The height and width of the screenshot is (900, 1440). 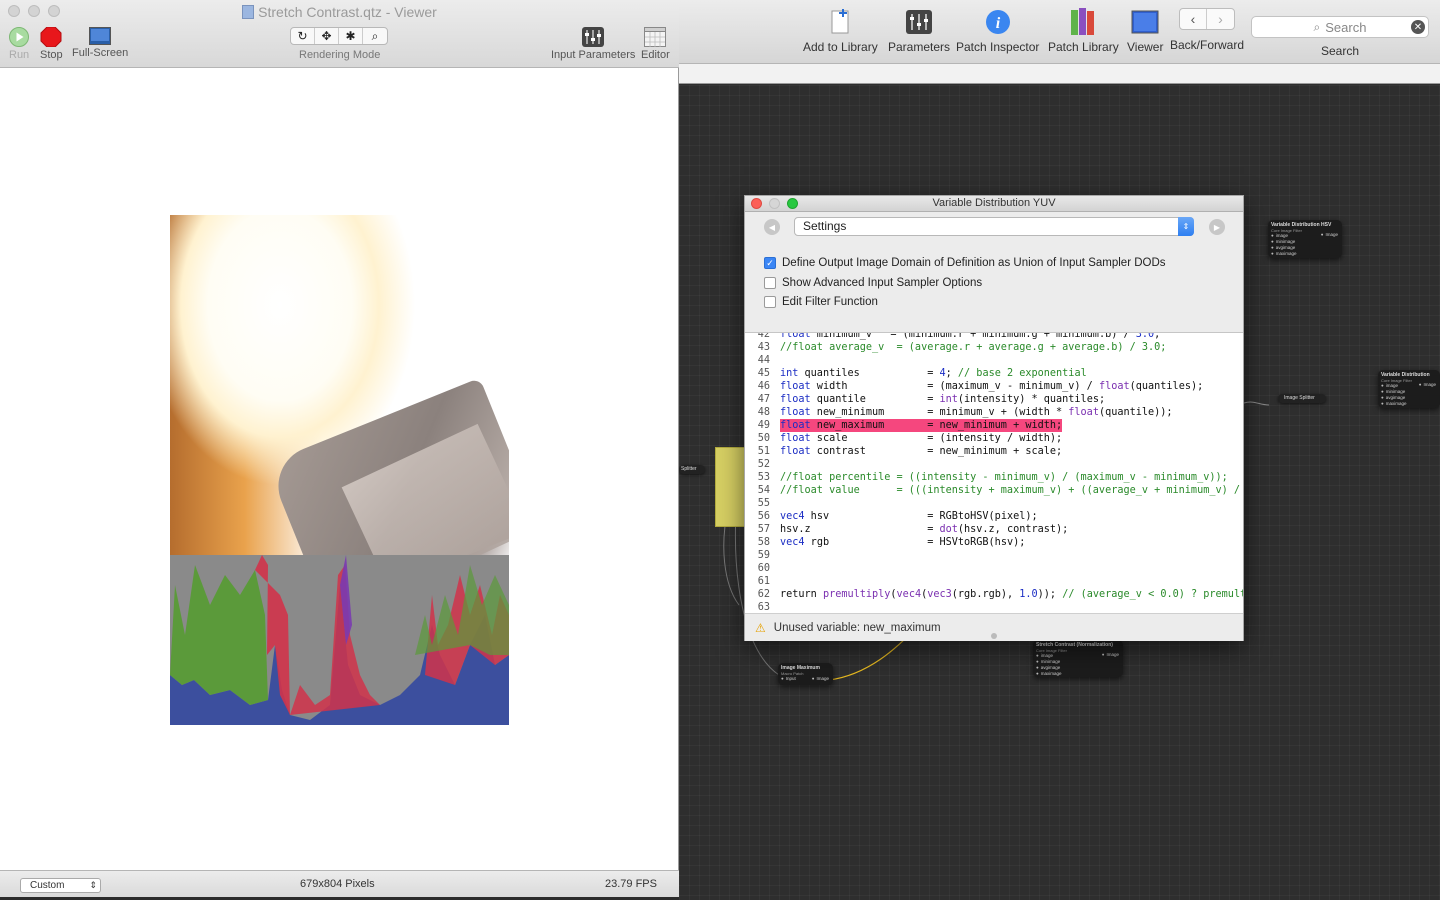 What do you see at coordinates (351, 36) in the screenshot?
I see `debug-bug-icon: ✱` at bounding box center [351, 36].